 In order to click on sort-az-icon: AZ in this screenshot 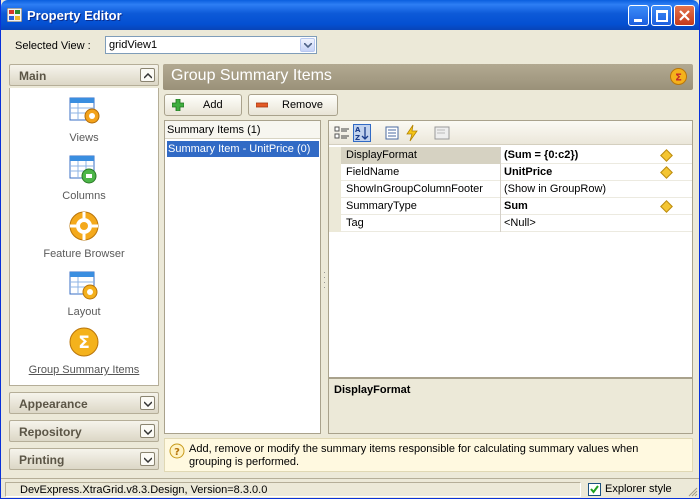, I will do `click(362, 134)`.